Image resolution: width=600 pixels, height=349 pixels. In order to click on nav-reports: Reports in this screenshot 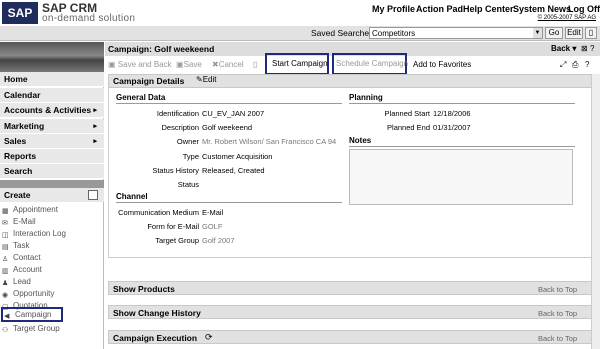, I will do `click(52, 156)`.